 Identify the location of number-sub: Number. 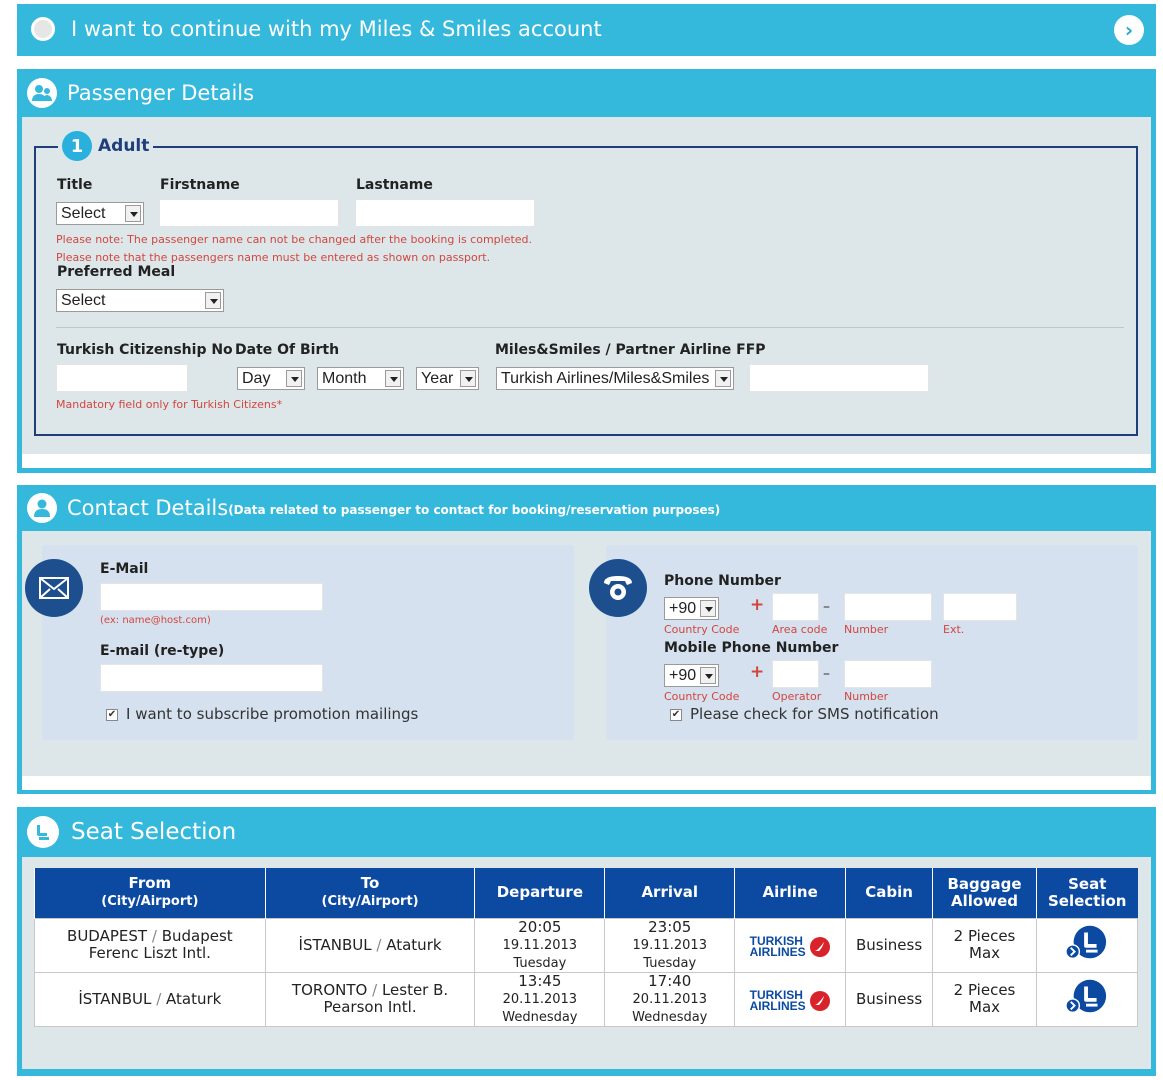
(866, 629).